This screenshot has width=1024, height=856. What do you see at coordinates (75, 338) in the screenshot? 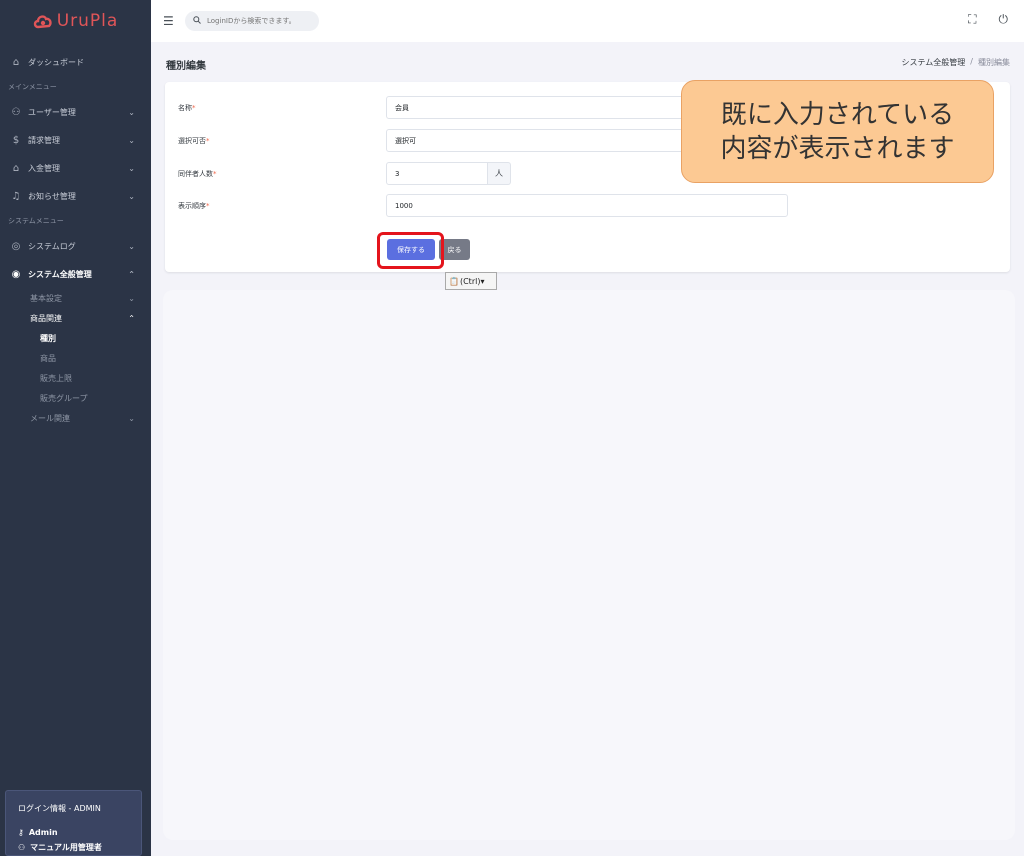
I see `sidebar-subsub-type: 種別` at bounding box center [75, 338].